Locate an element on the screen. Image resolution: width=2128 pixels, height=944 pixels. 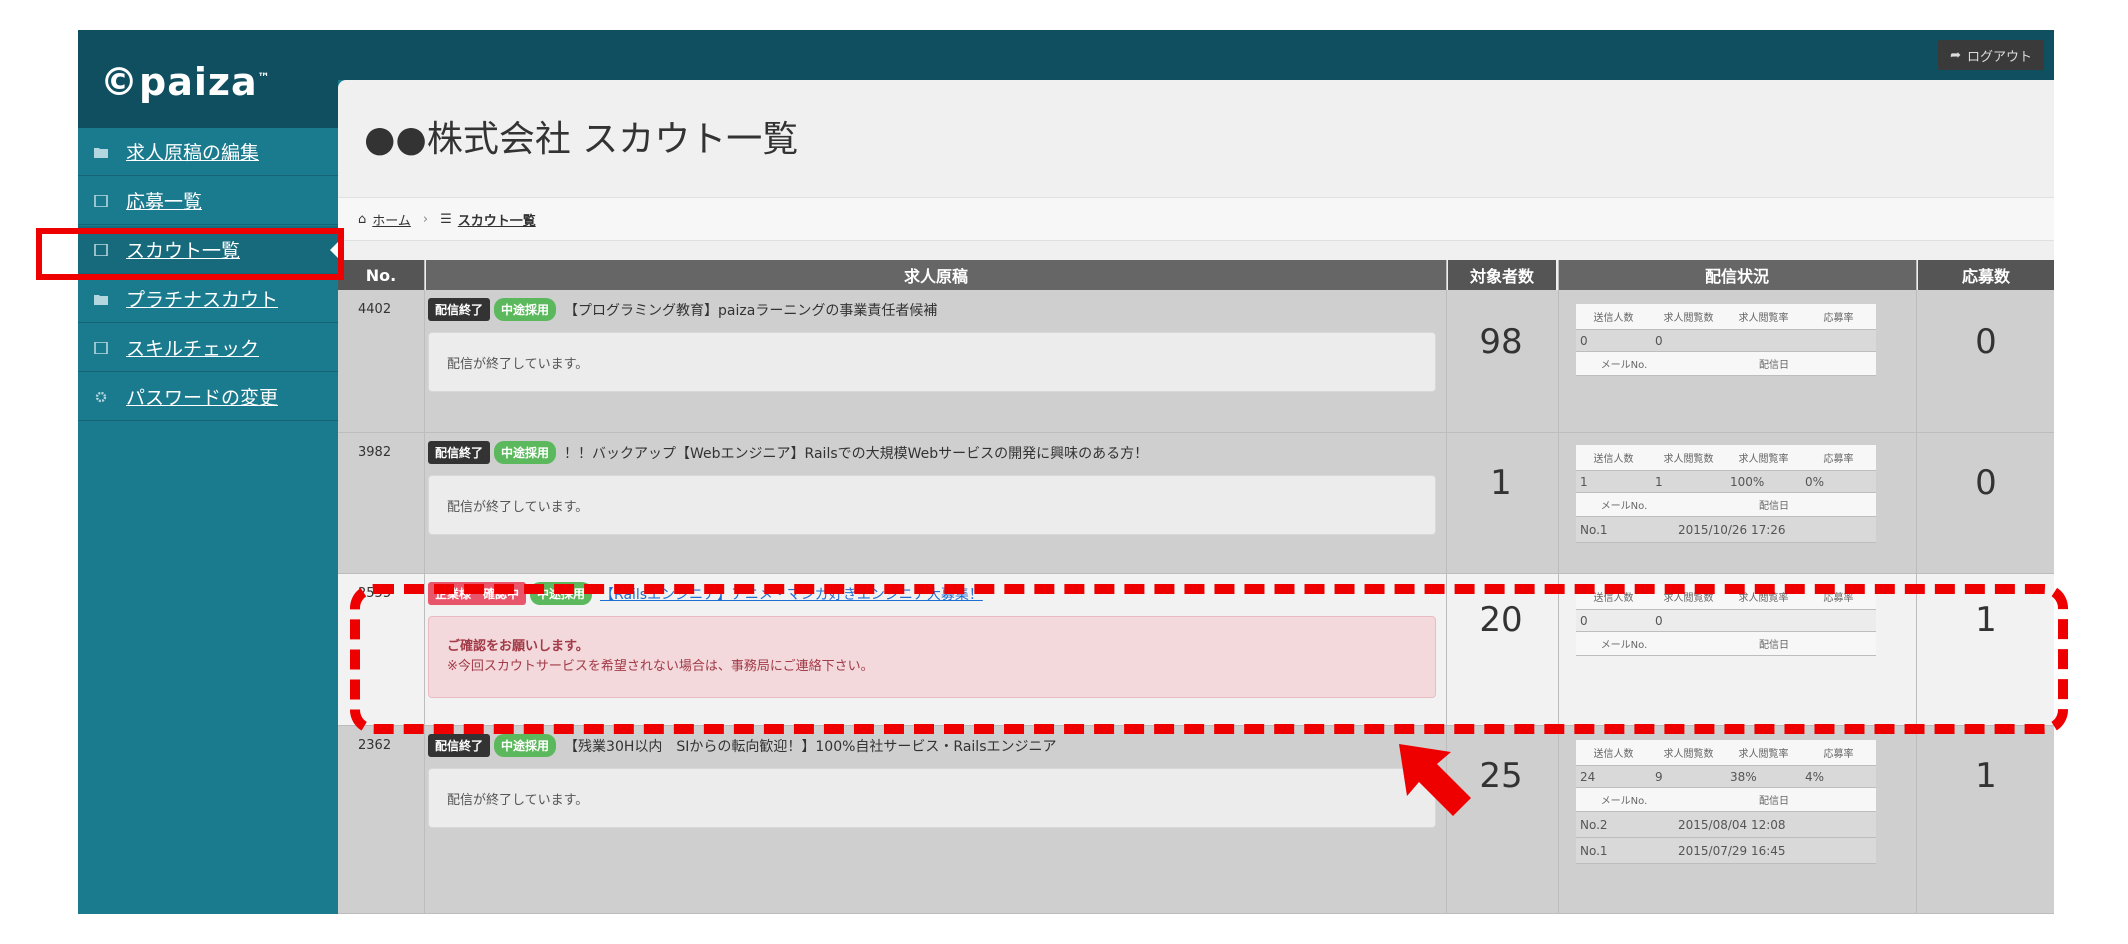
logout-label: ログアウト is located at coordinates (1999, 57).